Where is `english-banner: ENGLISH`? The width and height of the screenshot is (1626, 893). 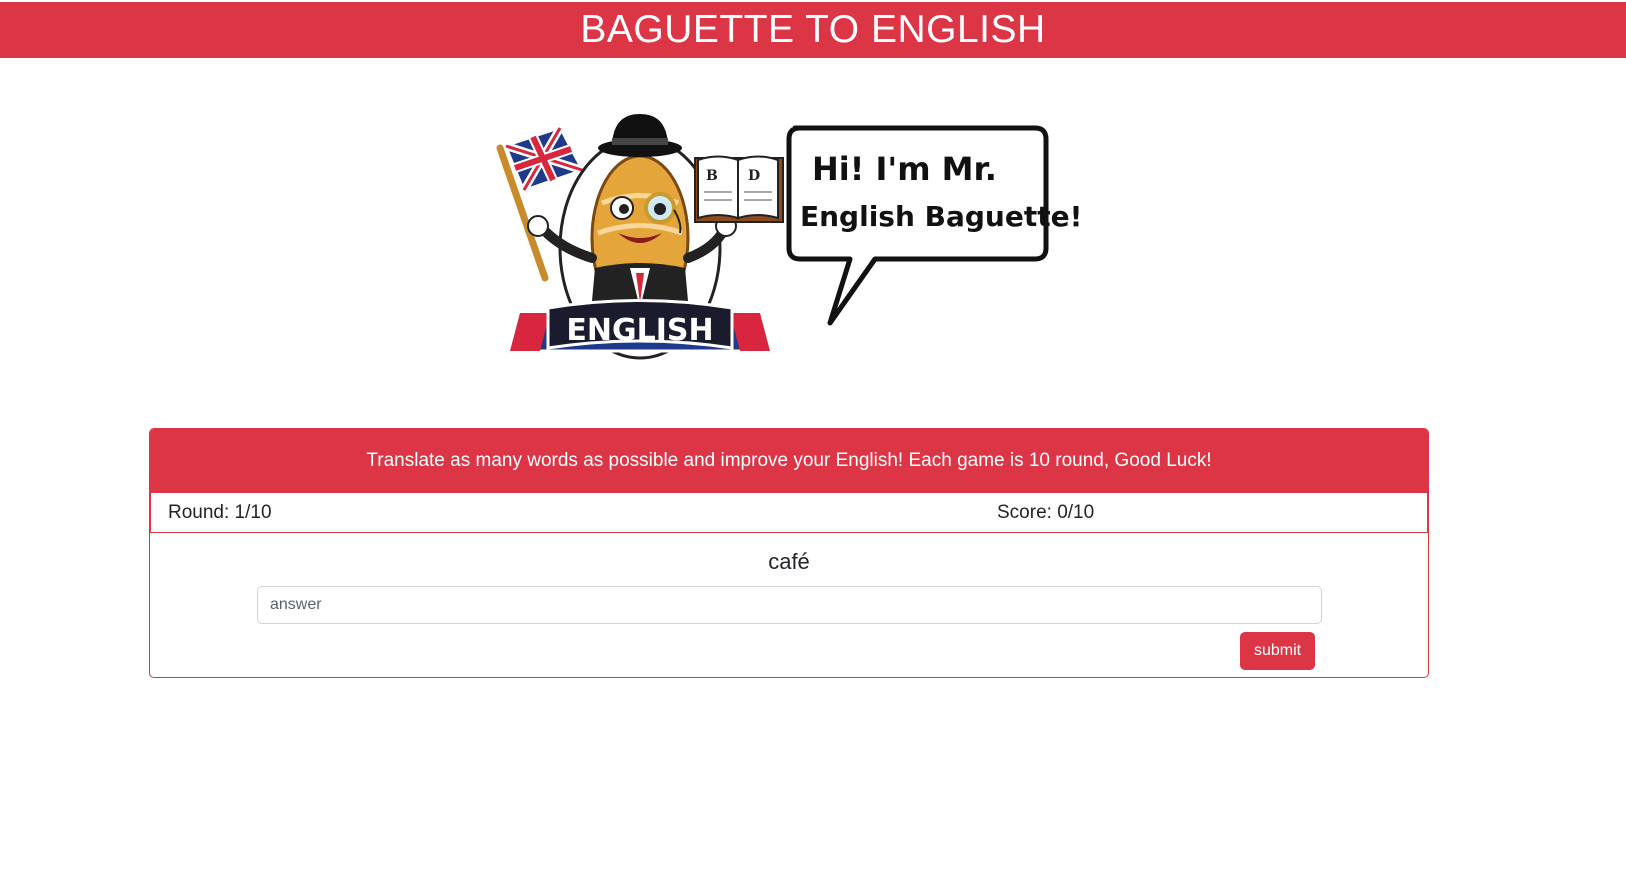 english-banner: ENGLISH is located at coordinates (640, 326).